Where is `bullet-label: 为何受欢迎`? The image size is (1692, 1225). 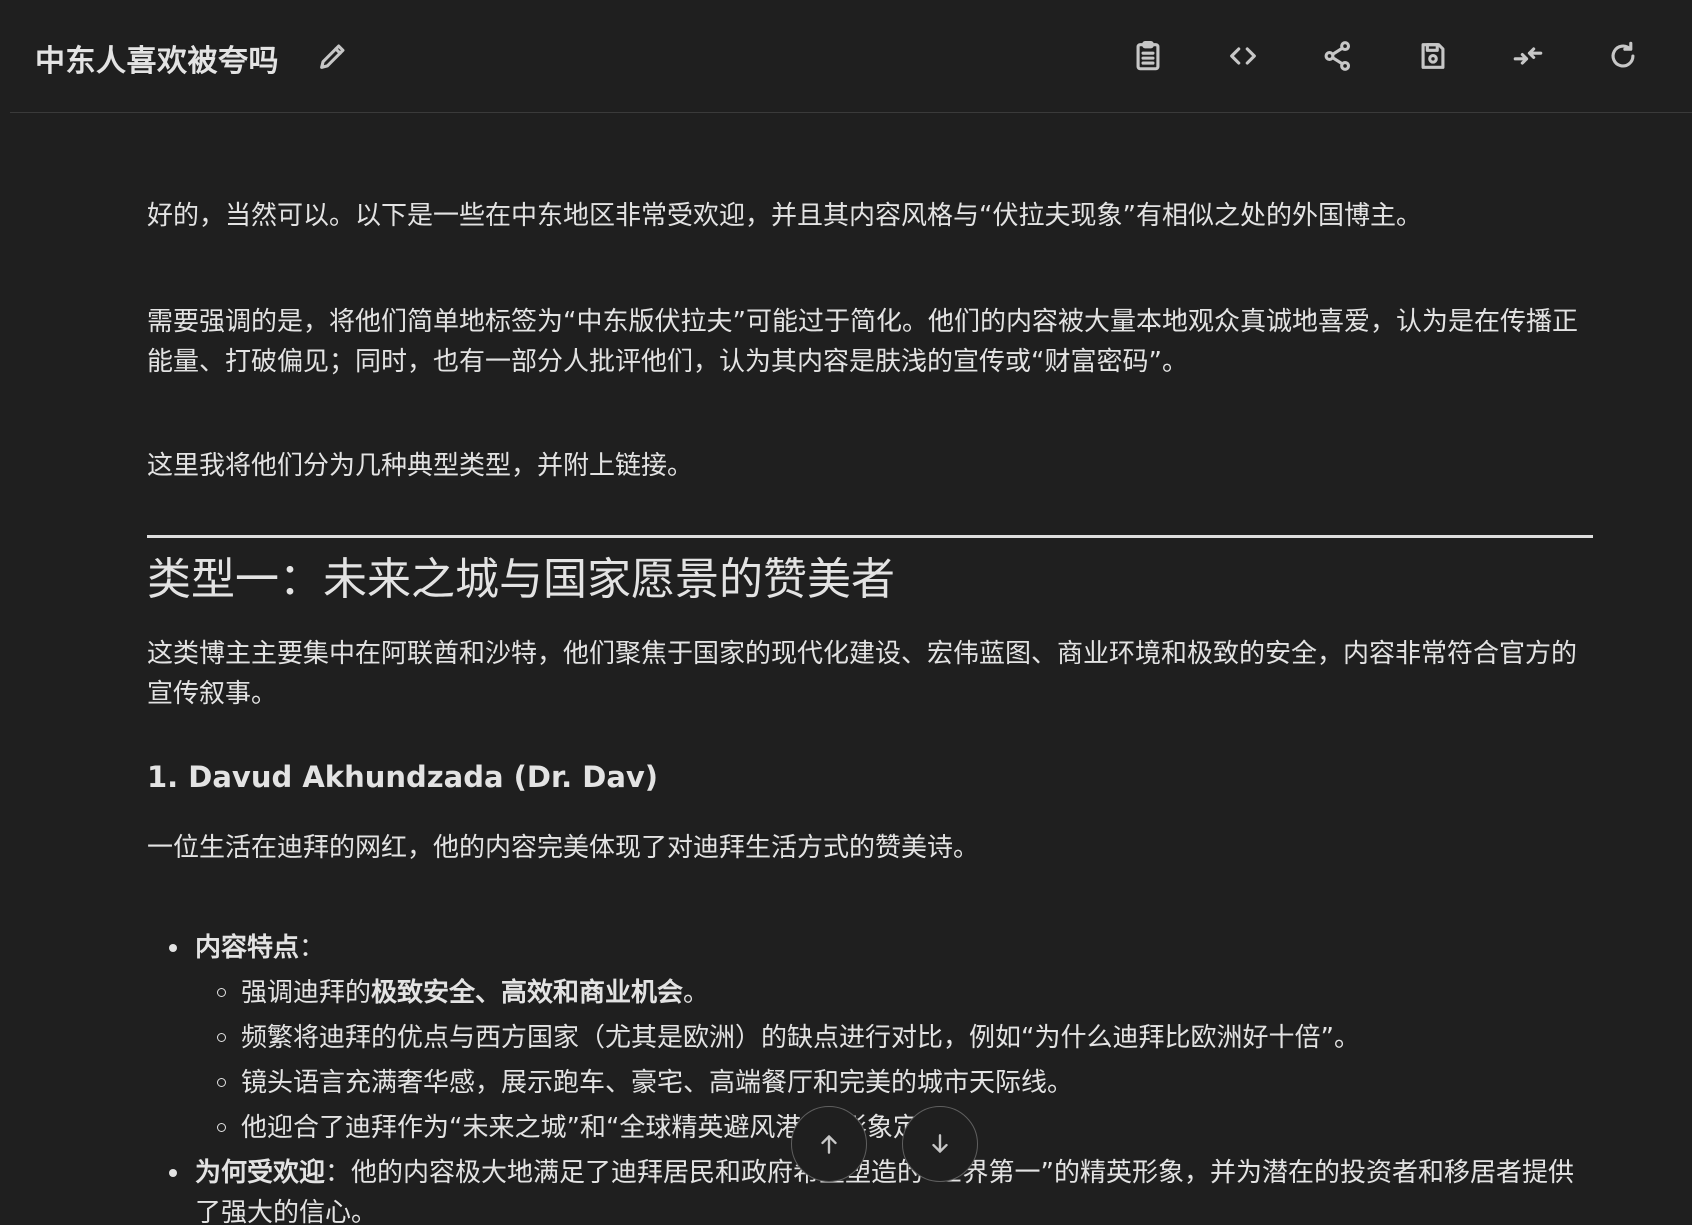 bullet-label: 为何受欢迎 is located at coordinates (260, 1173).